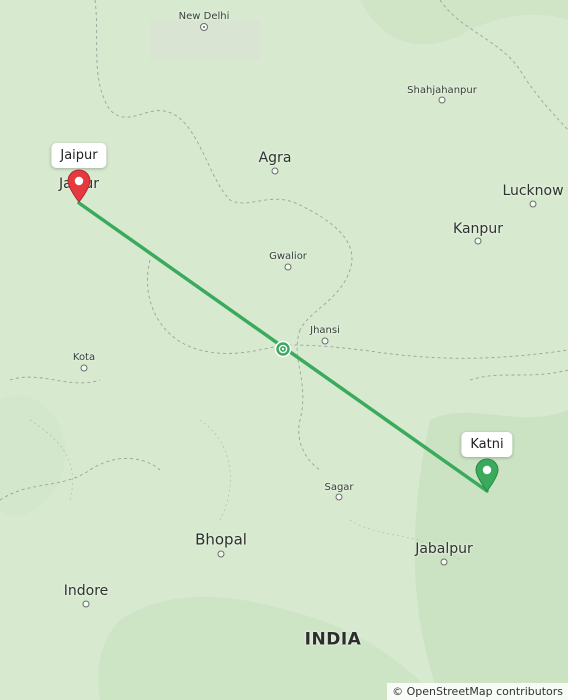  What do you see at coordinates (204, 16) in the screenshot?
I see `place-label-new-delhi: New Delhi` at bounding box center [204, 16].